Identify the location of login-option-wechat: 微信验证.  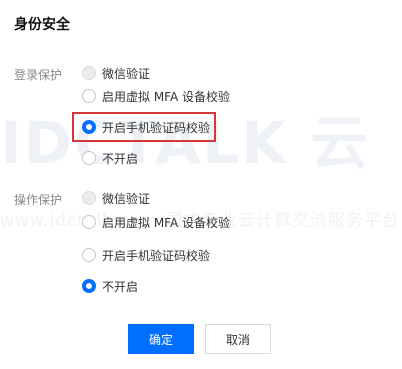
(116, 73).